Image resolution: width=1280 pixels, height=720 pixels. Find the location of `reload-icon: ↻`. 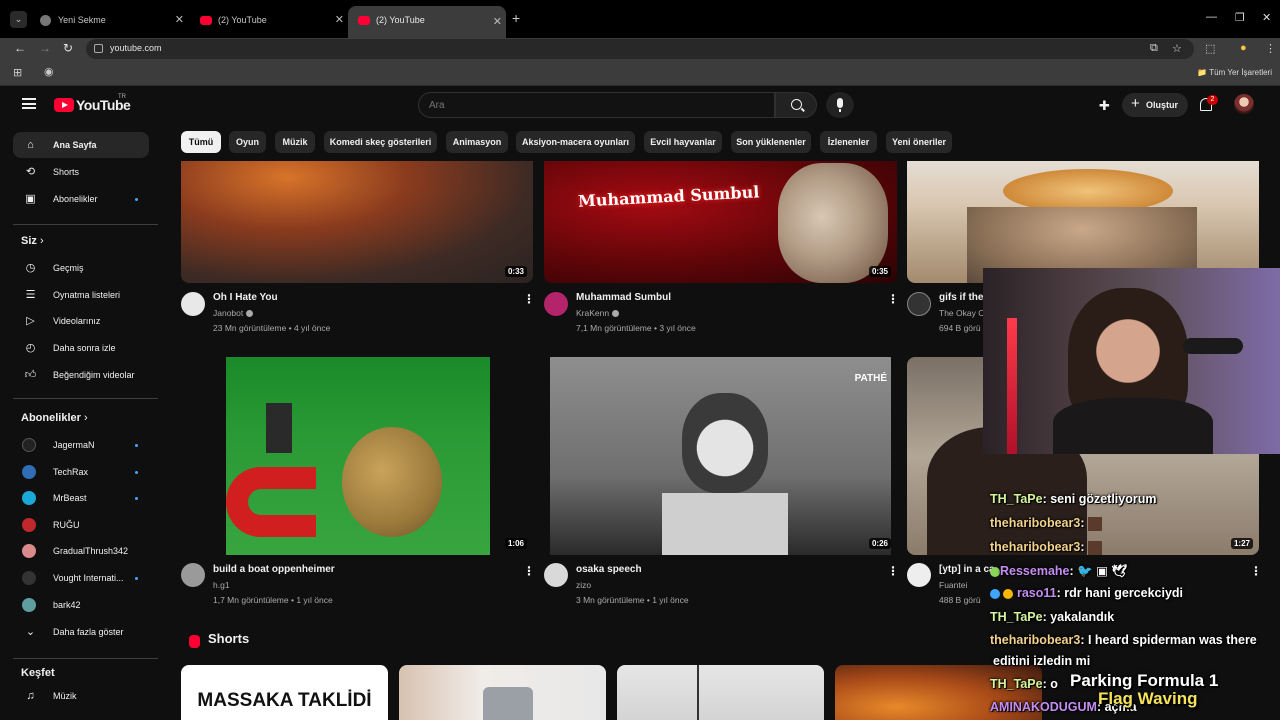

reload-icon: ↻ is located at coordinates (68, 48).